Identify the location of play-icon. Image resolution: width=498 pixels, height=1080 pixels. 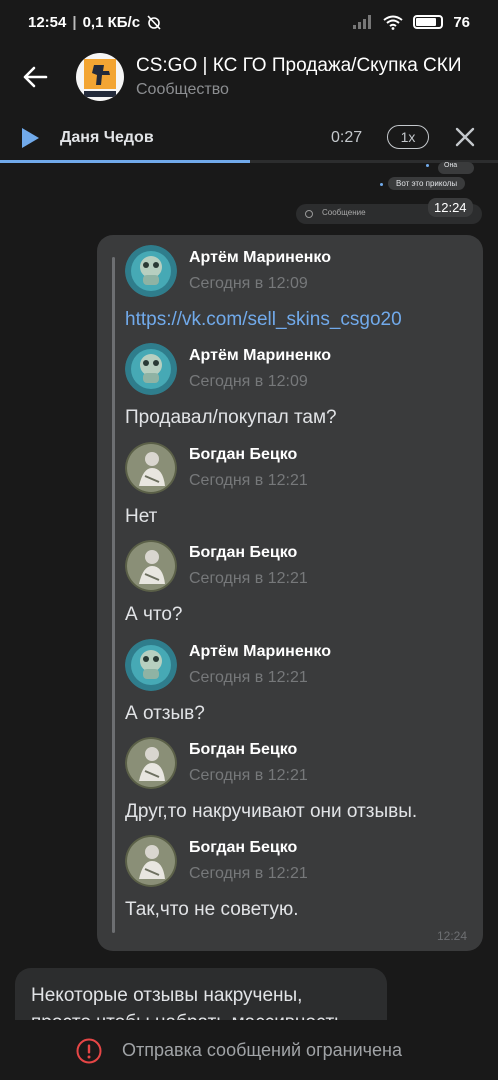
(30, 138).